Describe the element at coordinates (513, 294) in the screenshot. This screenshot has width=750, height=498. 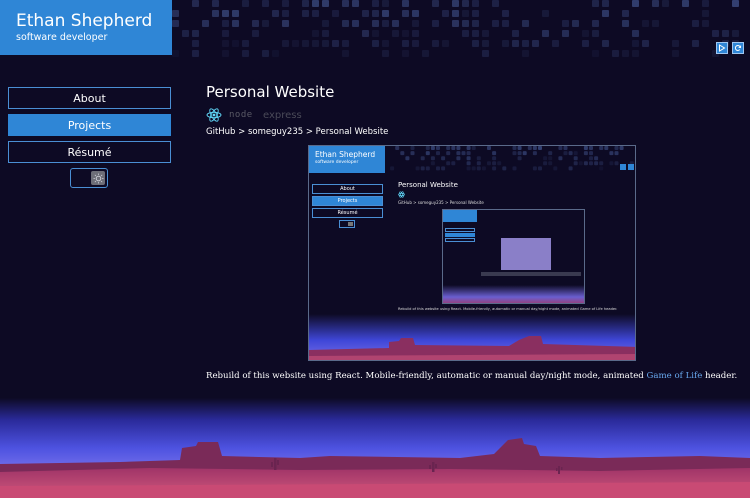
I see `nested-landscape` at that location.